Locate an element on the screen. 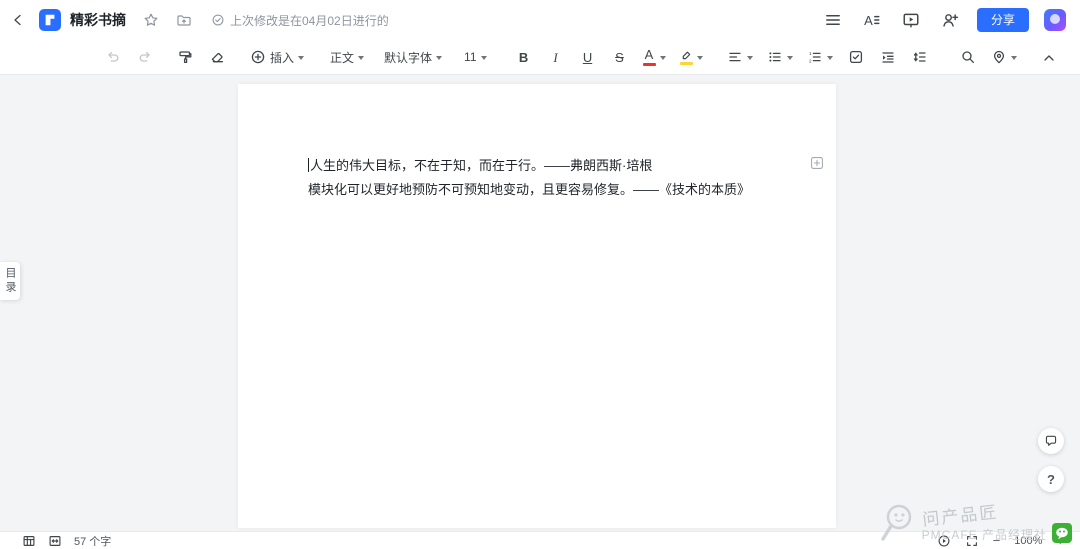 This screenshot has width=1080, height=549. help-label: ? is located at coordinates (1051, 479).